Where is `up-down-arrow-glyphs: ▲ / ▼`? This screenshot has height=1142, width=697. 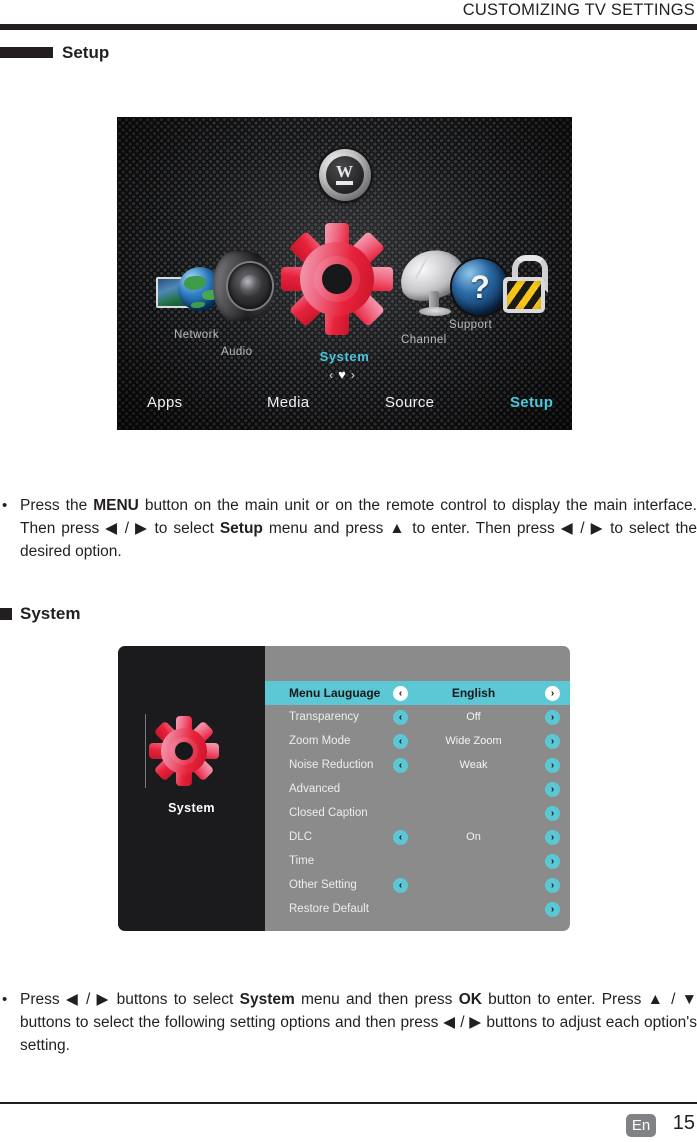
up-down-arrow-glyphs: ▲ / ▼ is located at coordinates (672, 999).